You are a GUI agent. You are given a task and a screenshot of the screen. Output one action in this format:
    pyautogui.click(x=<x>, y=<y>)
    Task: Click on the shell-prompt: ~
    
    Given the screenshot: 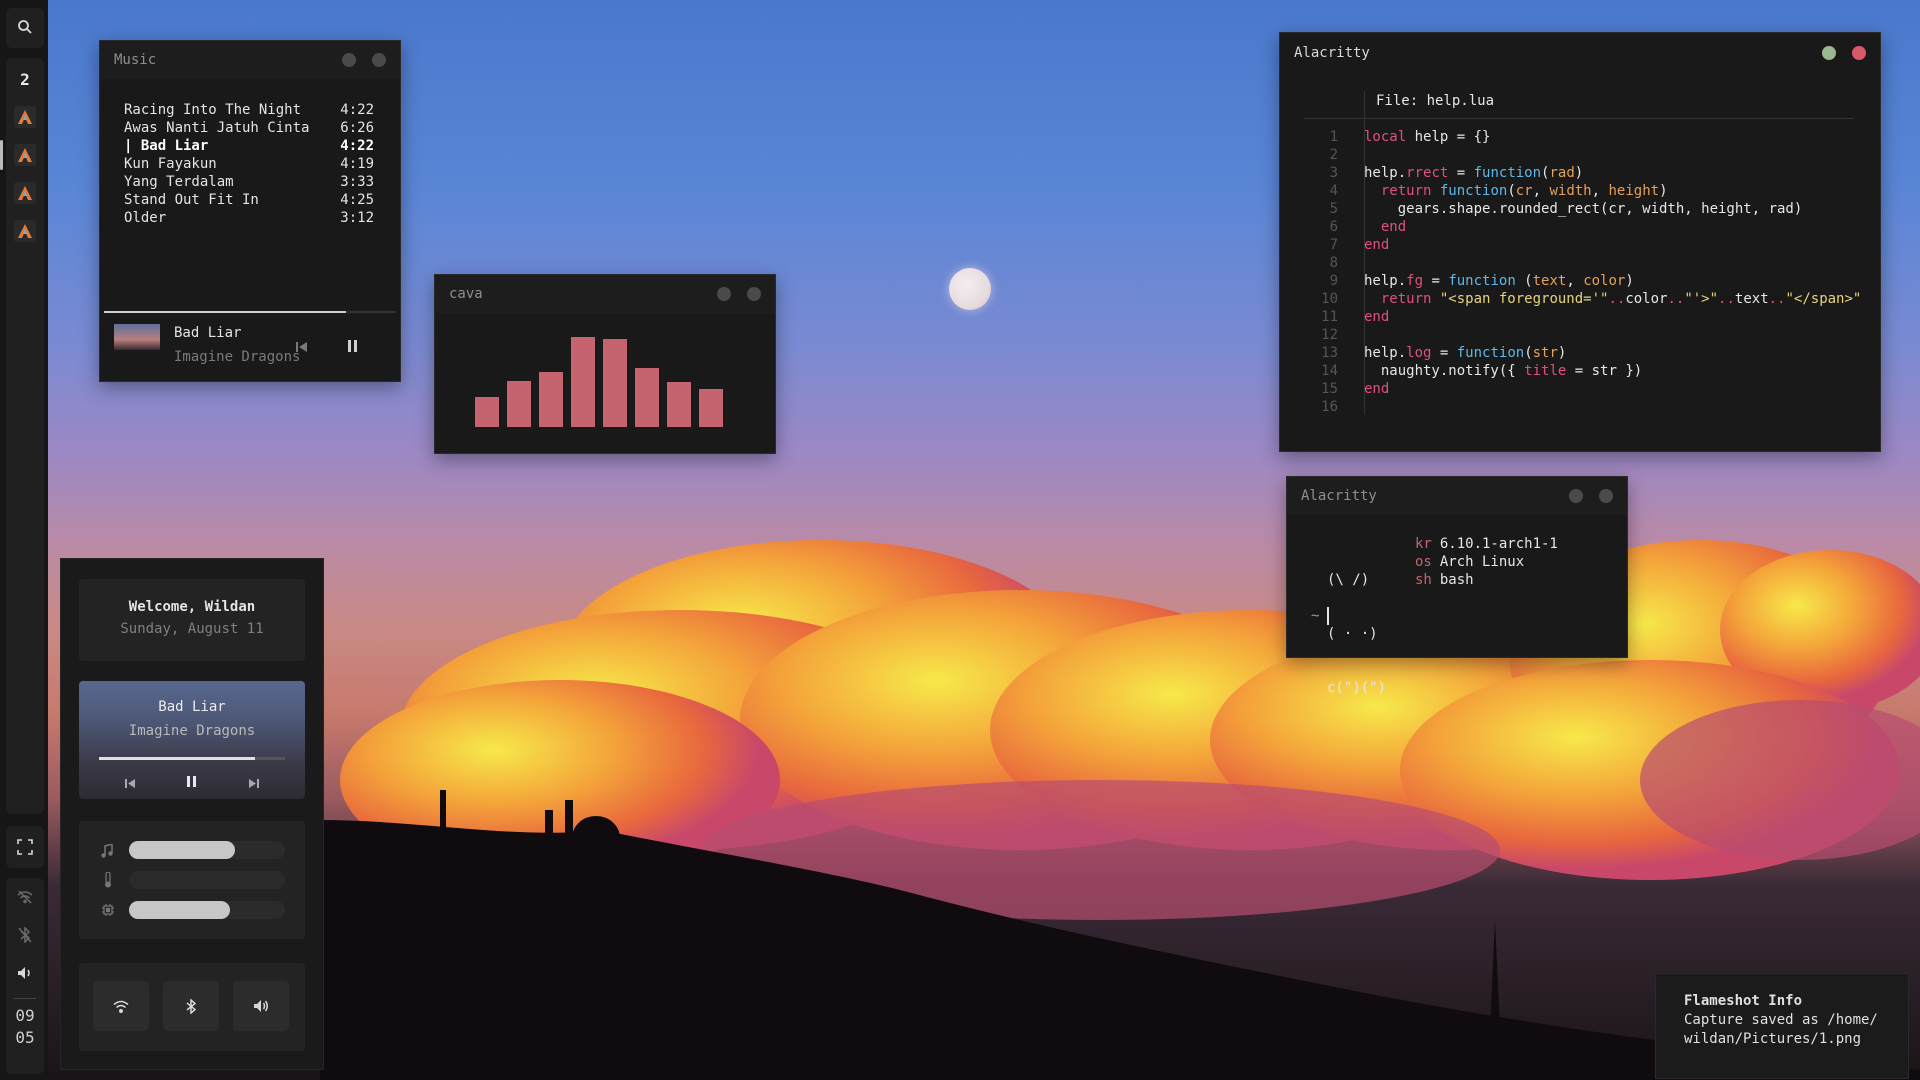 What is the action you would take?
    pyautogui.click(x=1320, y=616)
    